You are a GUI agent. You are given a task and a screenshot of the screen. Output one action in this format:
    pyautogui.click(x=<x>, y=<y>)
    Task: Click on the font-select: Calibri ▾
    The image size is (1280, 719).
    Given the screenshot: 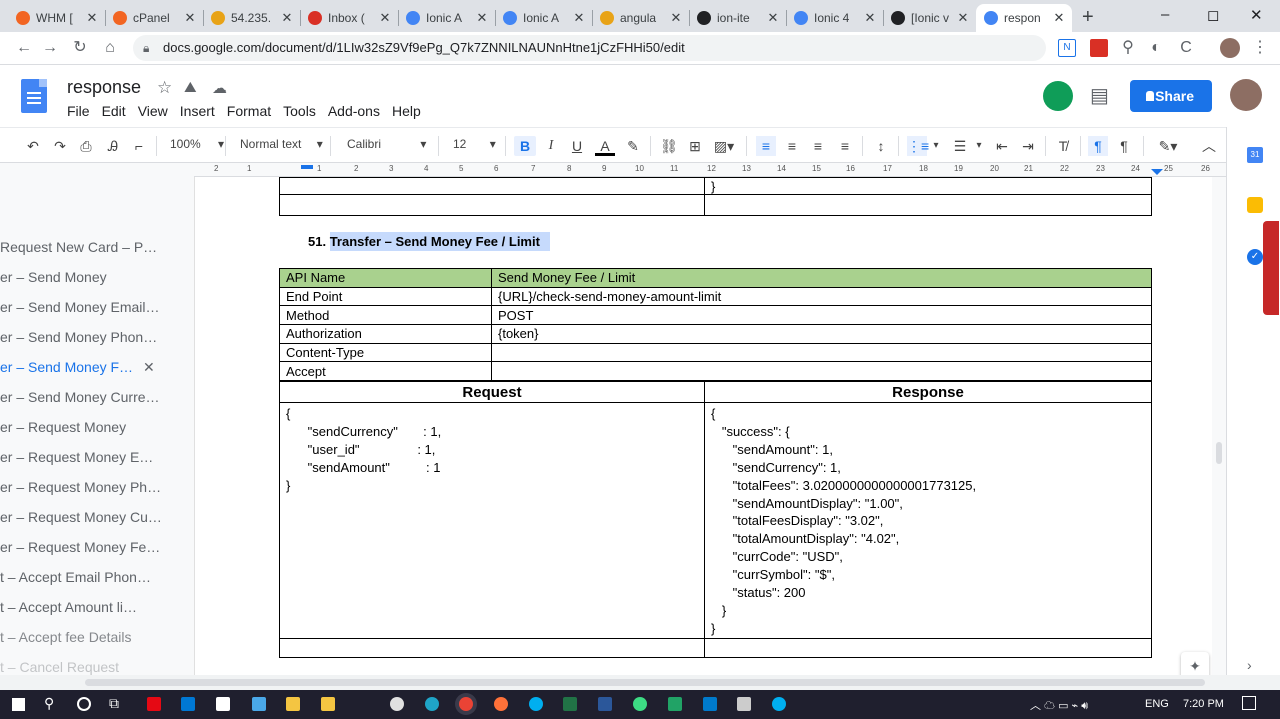 What is the action you would take?
    pyautogui.click(x=386, y=144)
    